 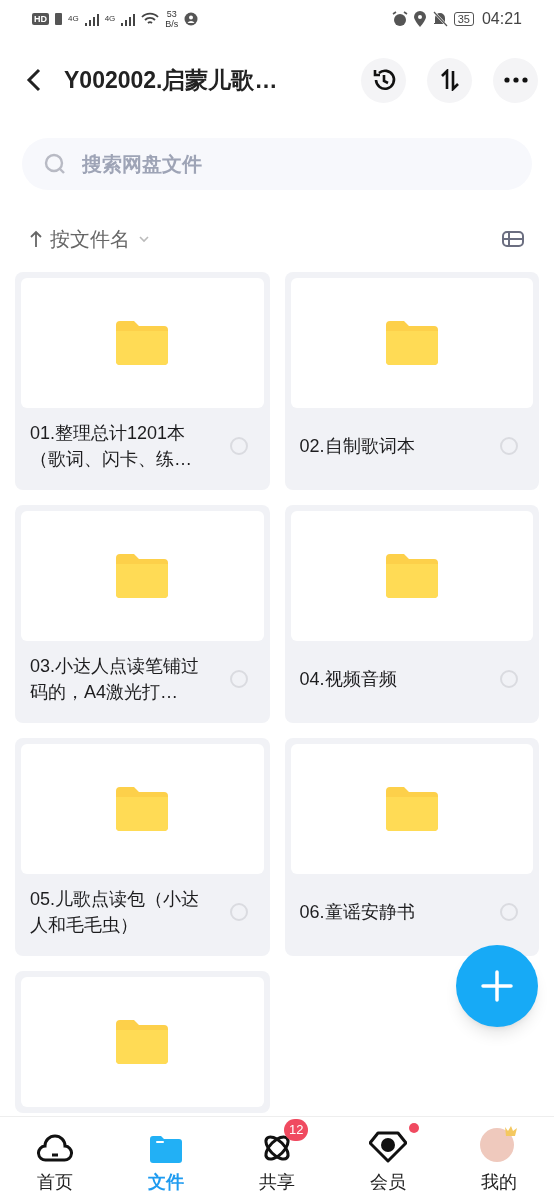 What do you see at coordinates (357, 446) in the screenshot?
I see `folder-name: 02.自制歌词本` at bounding box center [357, 446].